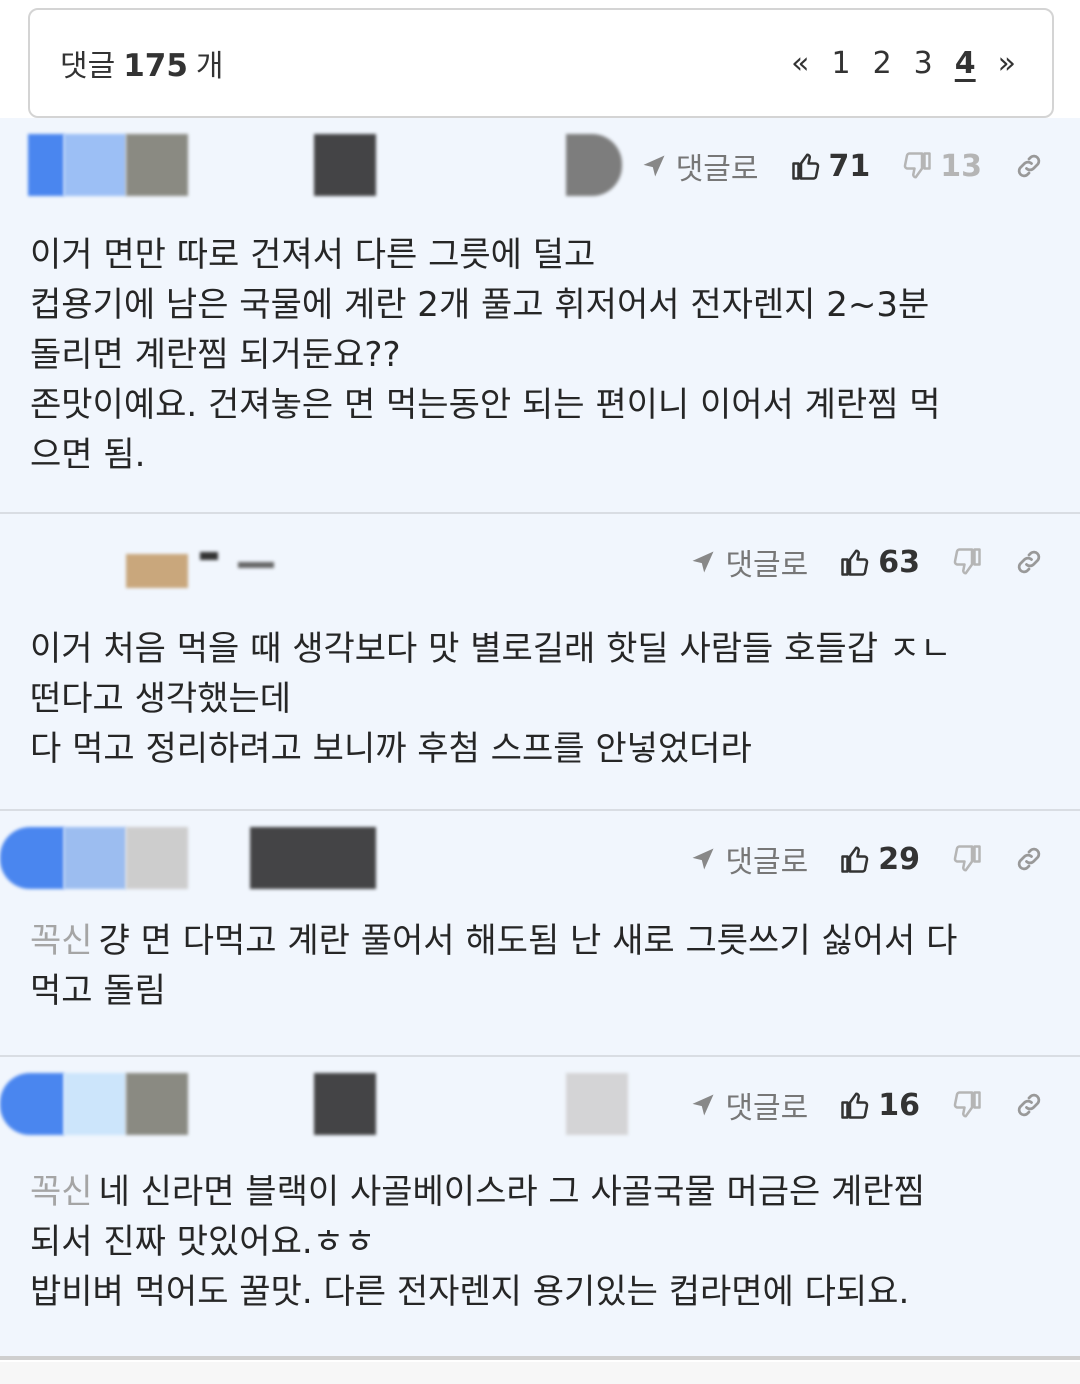 The width and height of the screenshot is (1080, 1384). What do you see at coordinates (540, 1105) in the screenshot?
I see `comment-meta: 댓글로 16` at bounding box center [540, 1105].